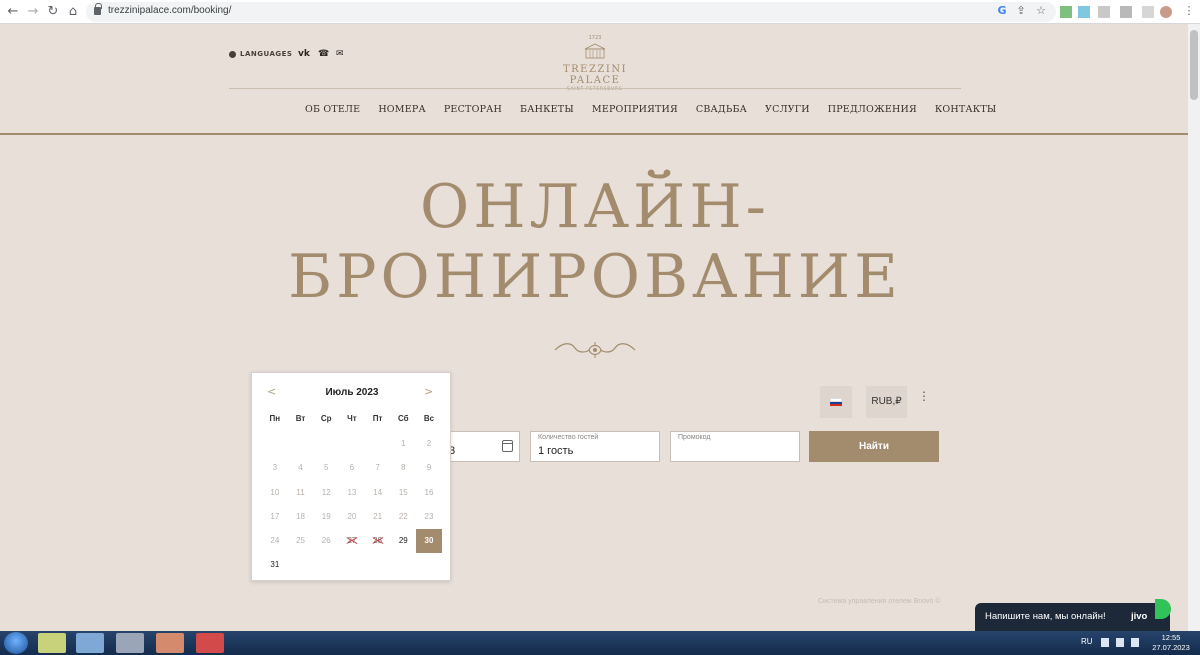 This screenshot has width=1200, height=655. Describe the element at coordinates (98, 9) in the screenshot. I see `lock-icon` at that location.